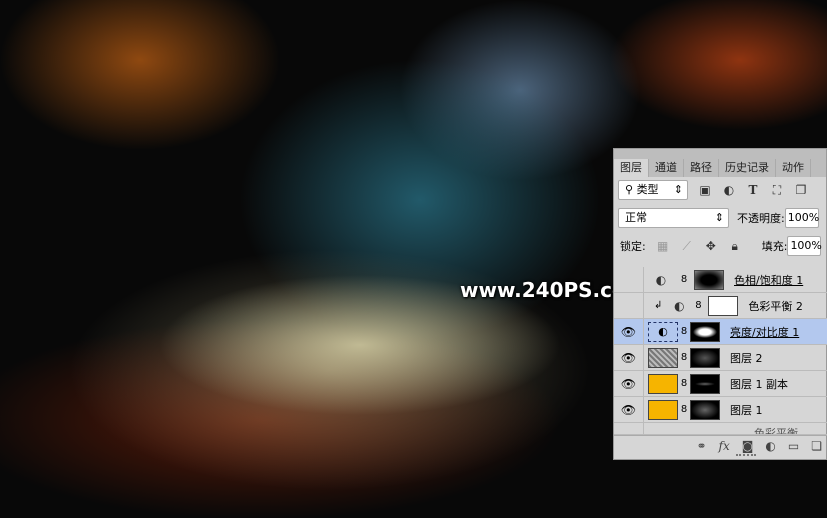 The height and width of the screenshot is (518, 827). Describe the element at coordinates (759, 384) in the screenshot. I see `layer-name: 图层 1 副本` at that location.